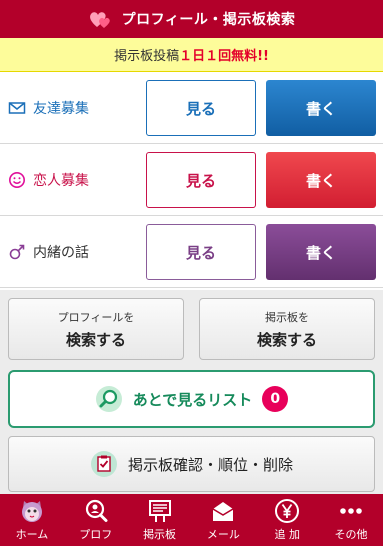 This screenshot has width=383, height=546. I want to click on search-profile-button: プロフィールを 検索する, so click(96, 329).